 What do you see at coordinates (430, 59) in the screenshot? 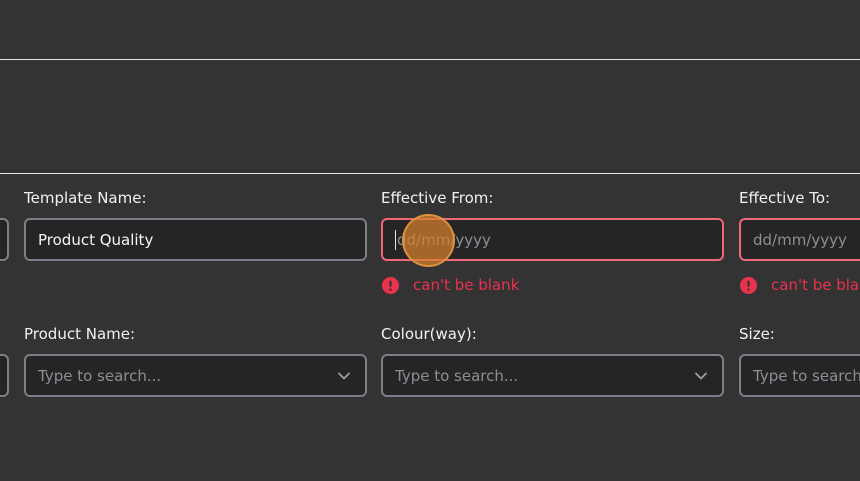
I see `top-divider` at bounding box center [430, 59].